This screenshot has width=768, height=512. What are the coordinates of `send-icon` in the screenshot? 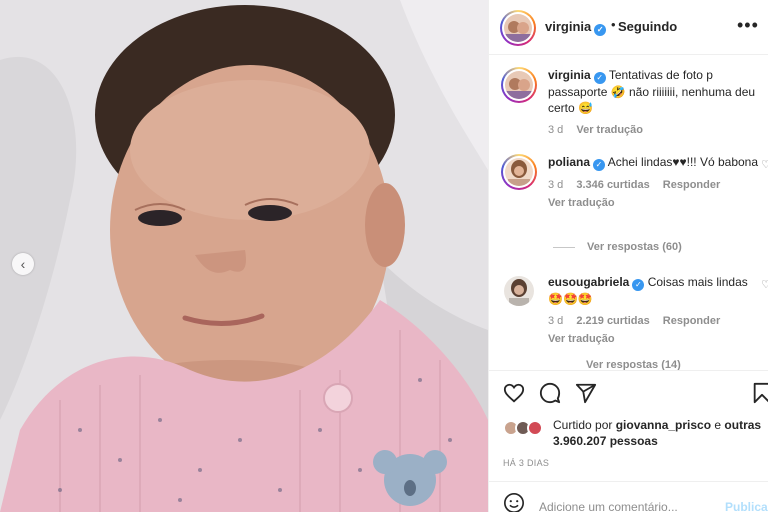 It's located at (586, 393).